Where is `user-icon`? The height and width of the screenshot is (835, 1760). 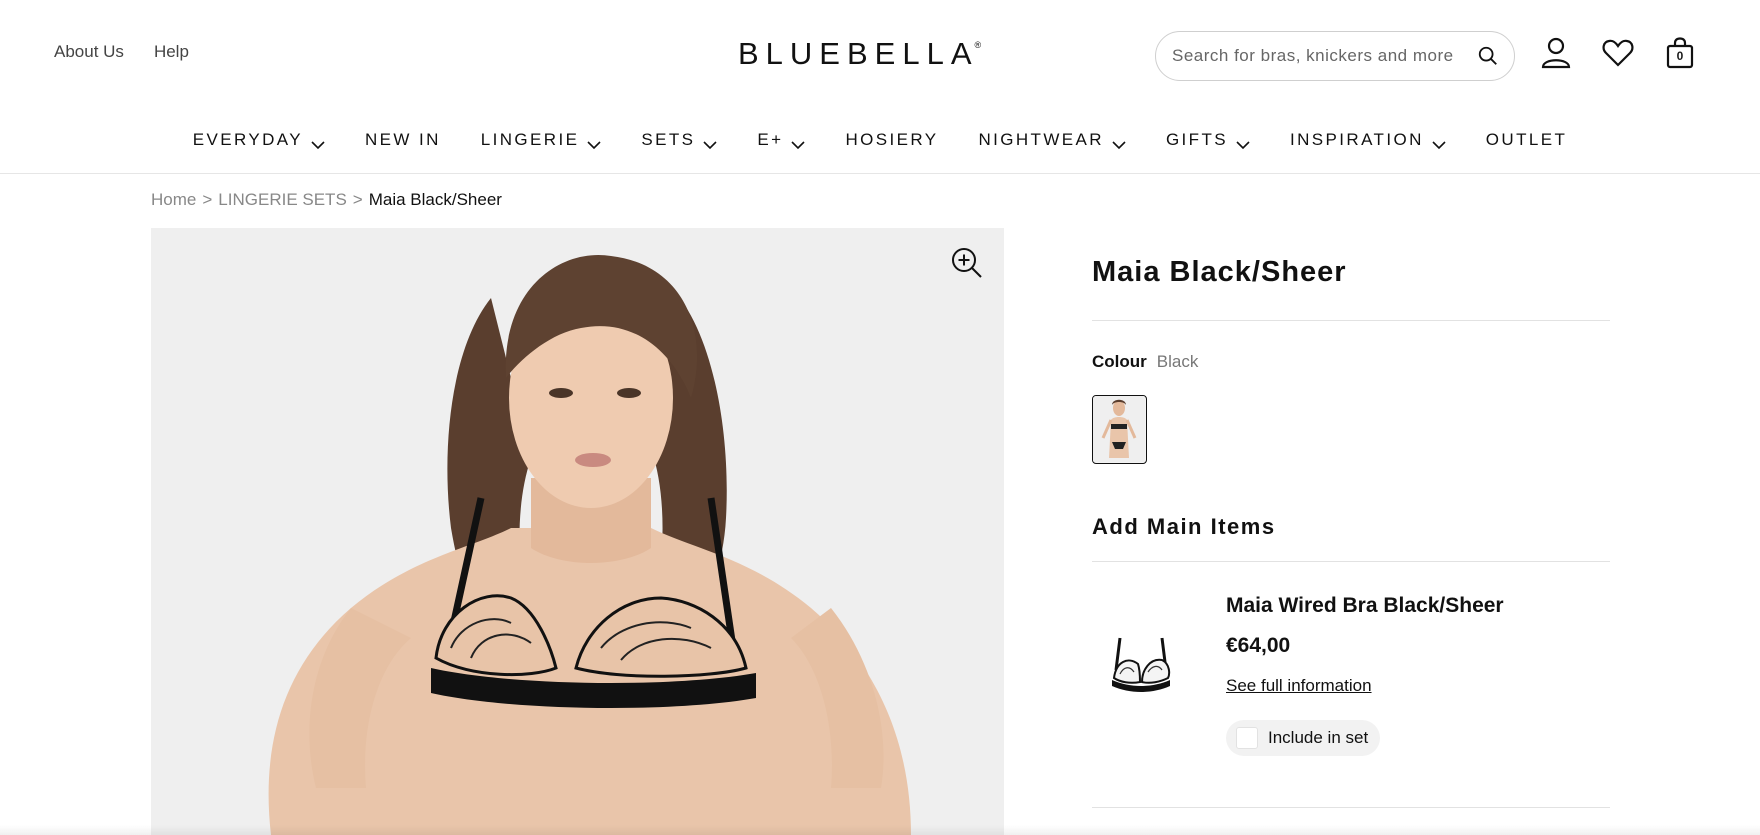 user-icon is located at coordinates (1556, 53).